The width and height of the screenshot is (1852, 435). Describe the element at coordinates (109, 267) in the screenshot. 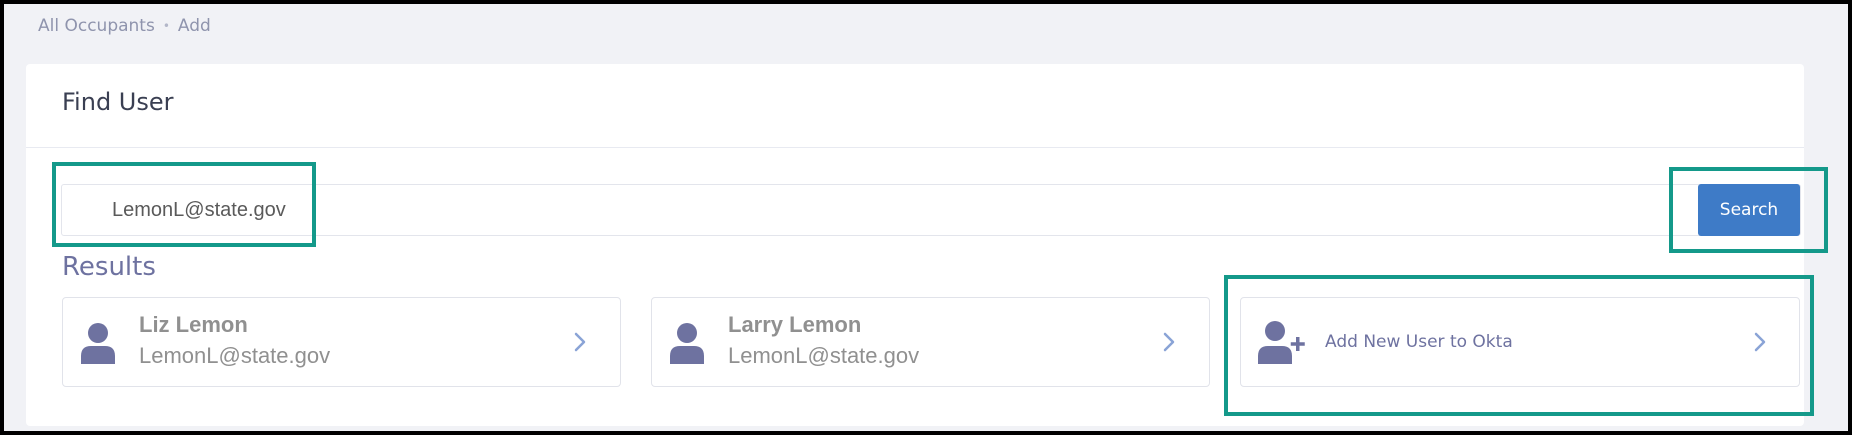

I see `results-heading: Results` at that location.